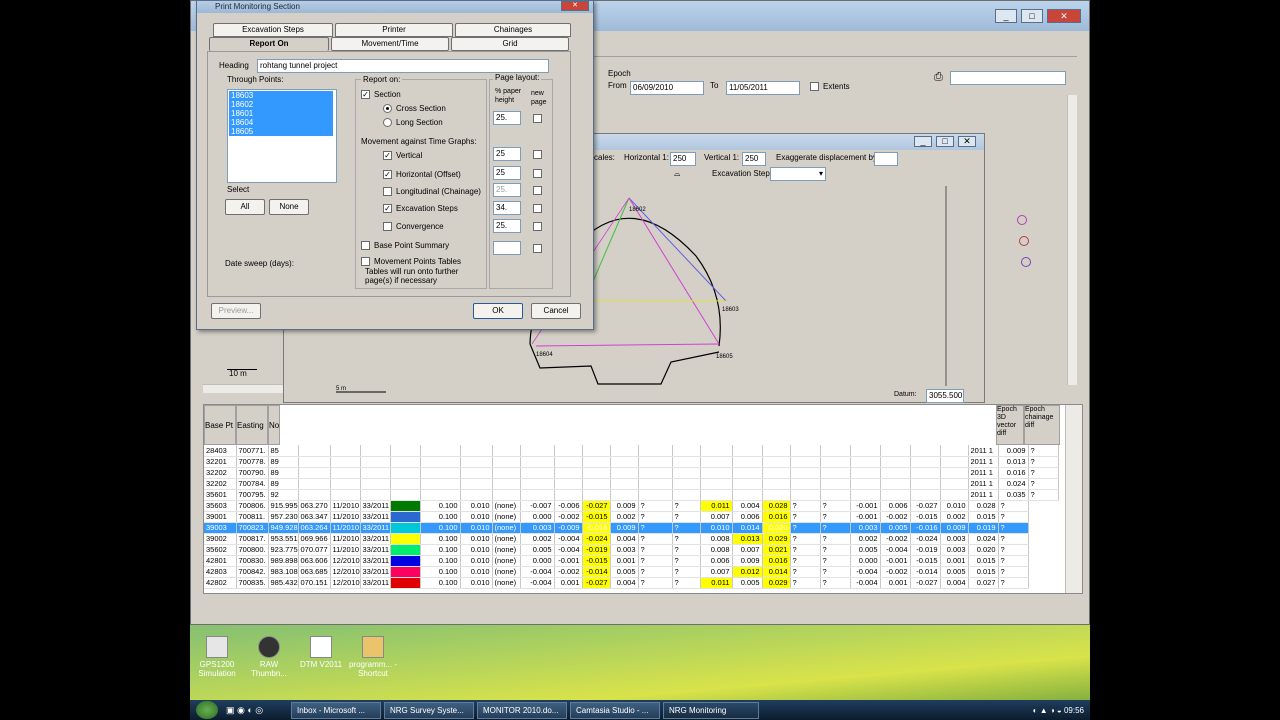  What do you see at coordinates (207, 710) in the screenshot?
I see `start-button-icon` at bounding box center [207, 710].